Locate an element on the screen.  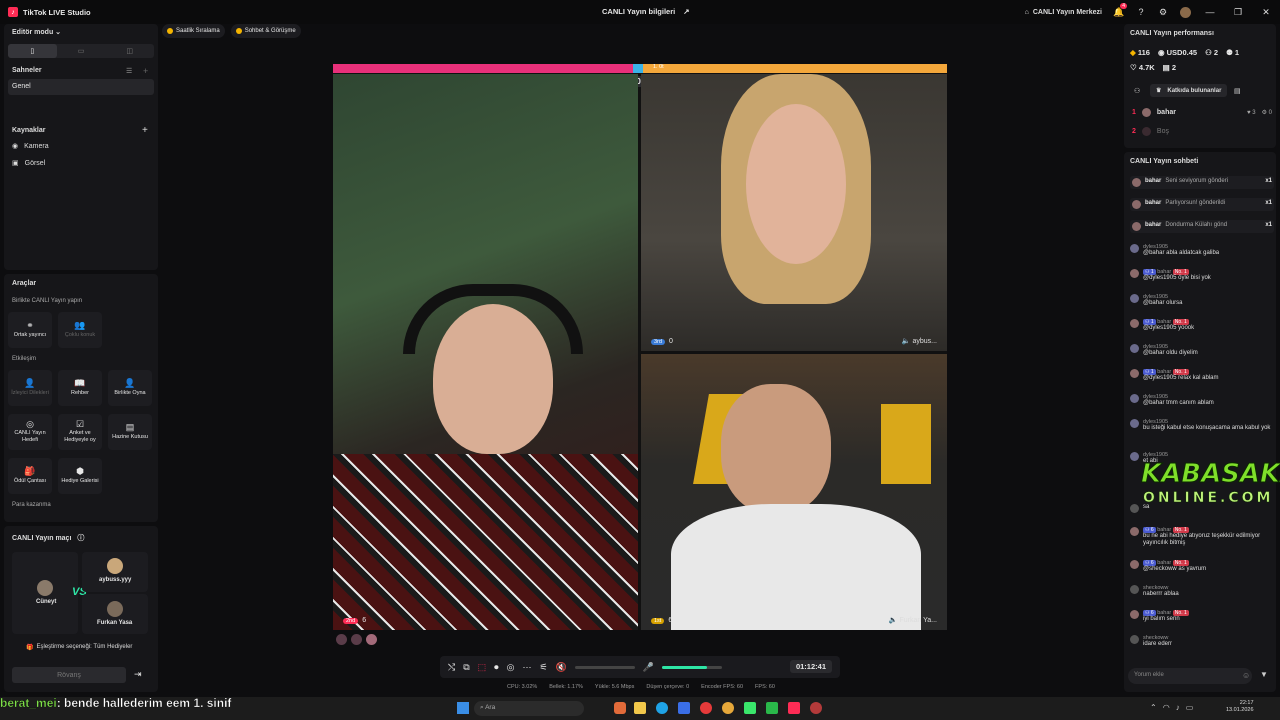
comment-input: Yorum ekle is located at coordinates (1190, 676).